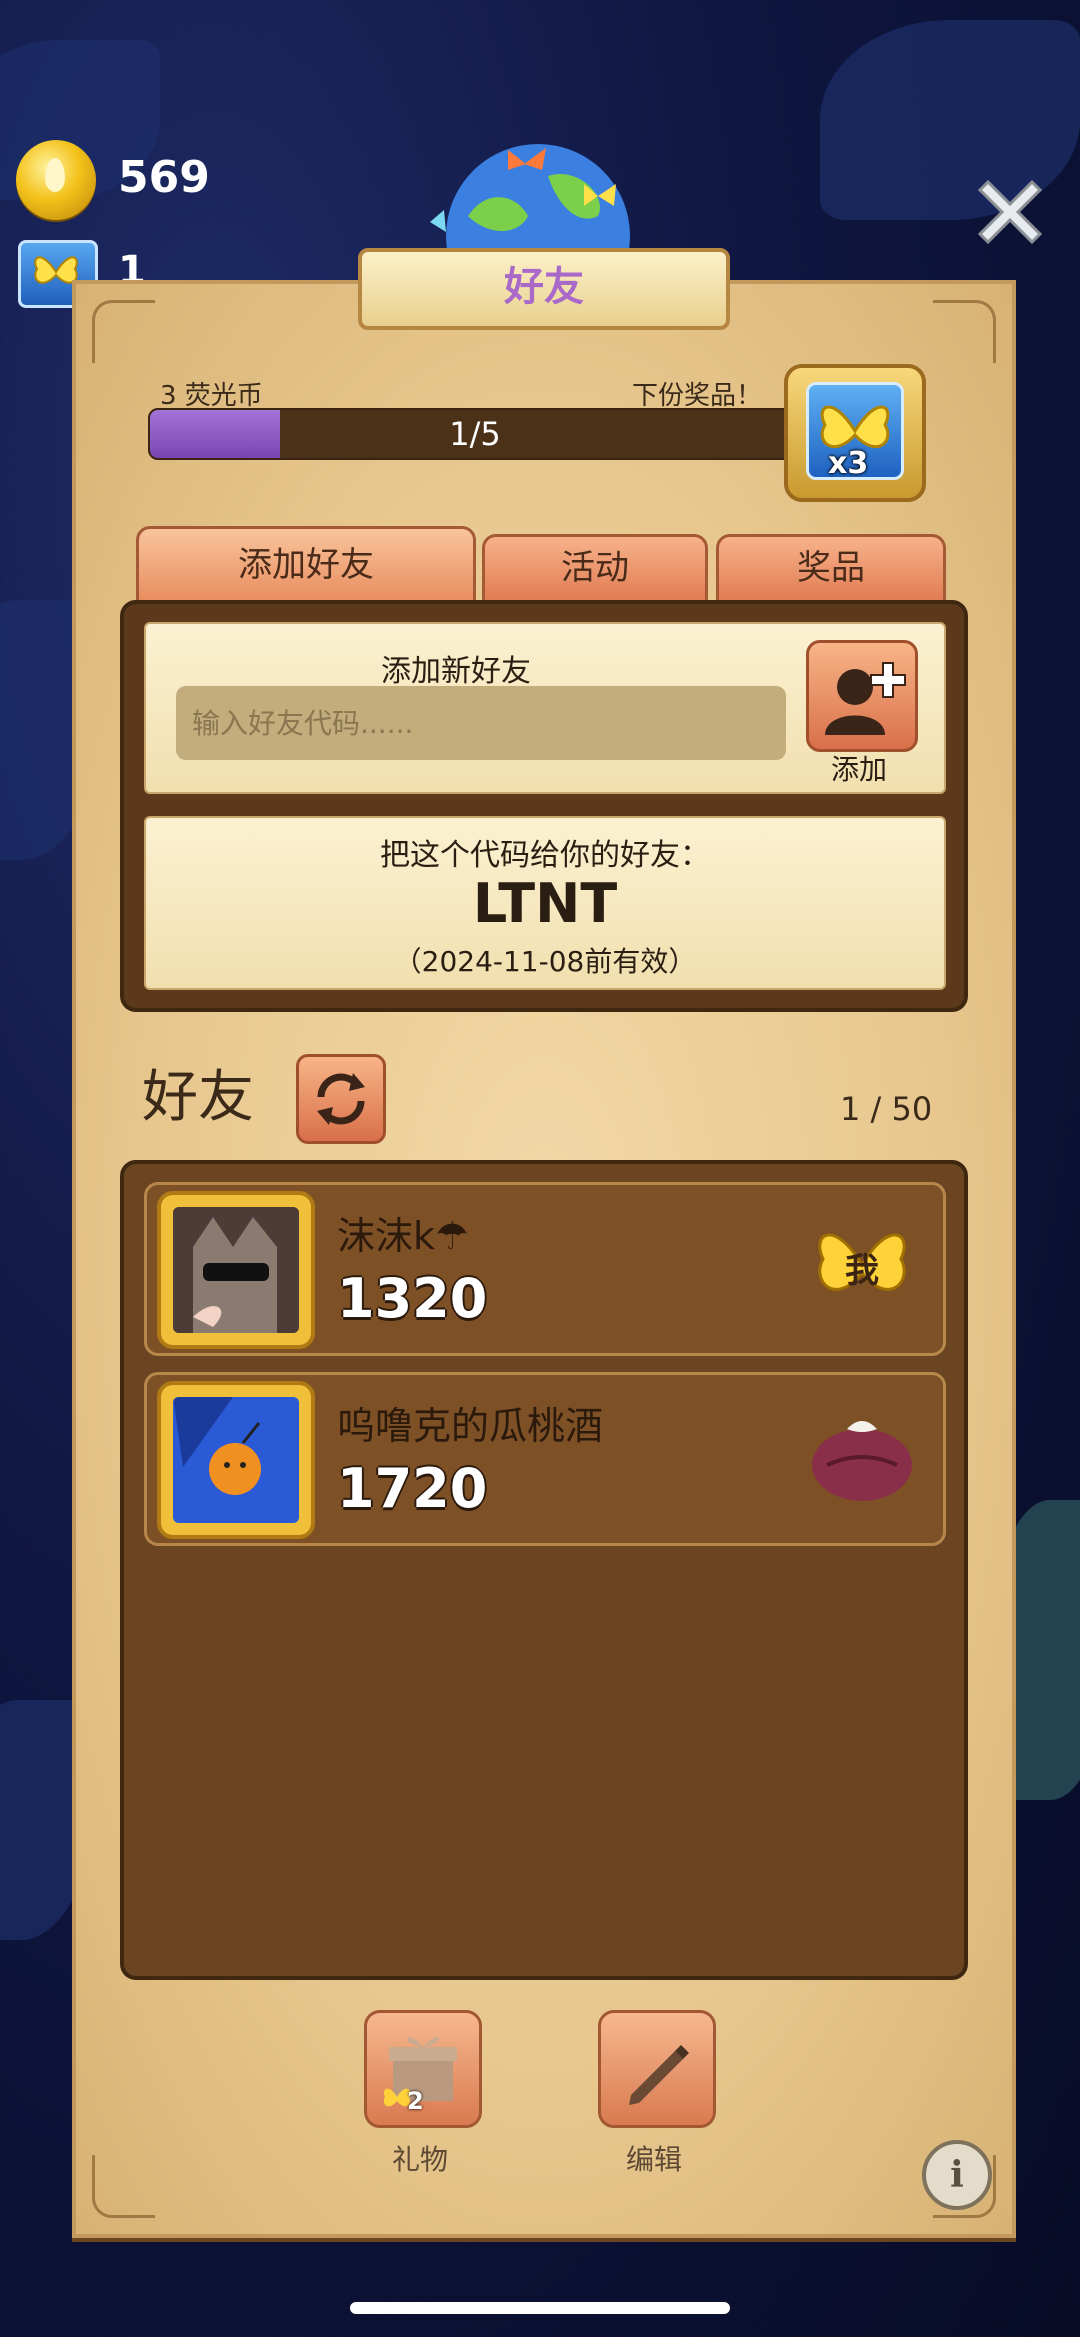  I want to click on bee-avatar-image, so click(236, 1460).